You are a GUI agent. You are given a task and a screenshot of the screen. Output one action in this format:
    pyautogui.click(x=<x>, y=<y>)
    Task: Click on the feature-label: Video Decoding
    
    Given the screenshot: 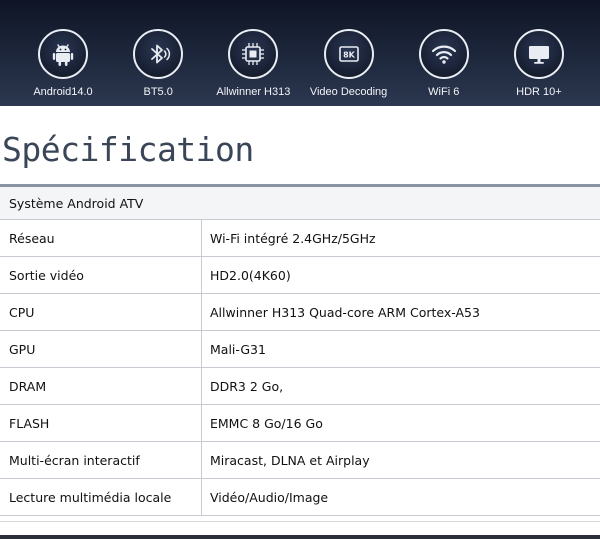 What is the action you would take?
    pyautogui.click(x=348, y=92)
    